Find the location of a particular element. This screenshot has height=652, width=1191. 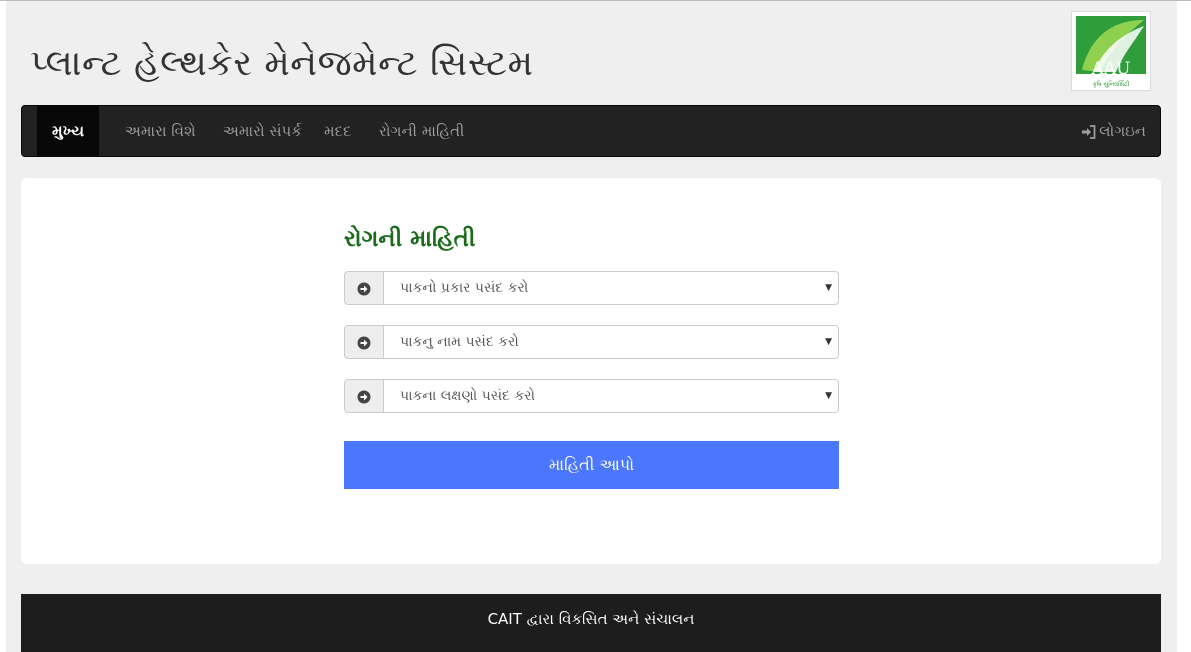

crop-symptoms-select: પાકના લક્ષણો પસંદ કરો ▼ is located at coordinates (611, 396).